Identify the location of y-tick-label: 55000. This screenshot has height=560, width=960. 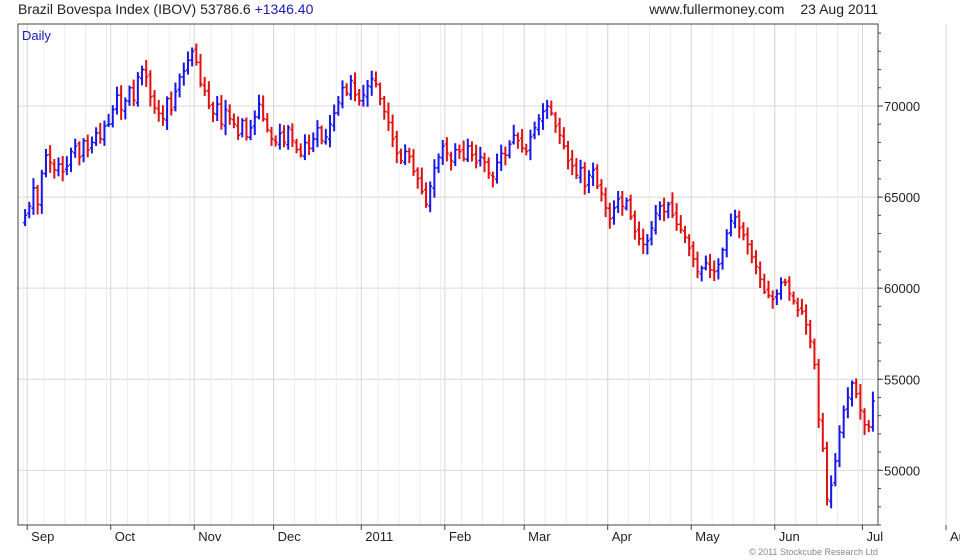
(902, 379).